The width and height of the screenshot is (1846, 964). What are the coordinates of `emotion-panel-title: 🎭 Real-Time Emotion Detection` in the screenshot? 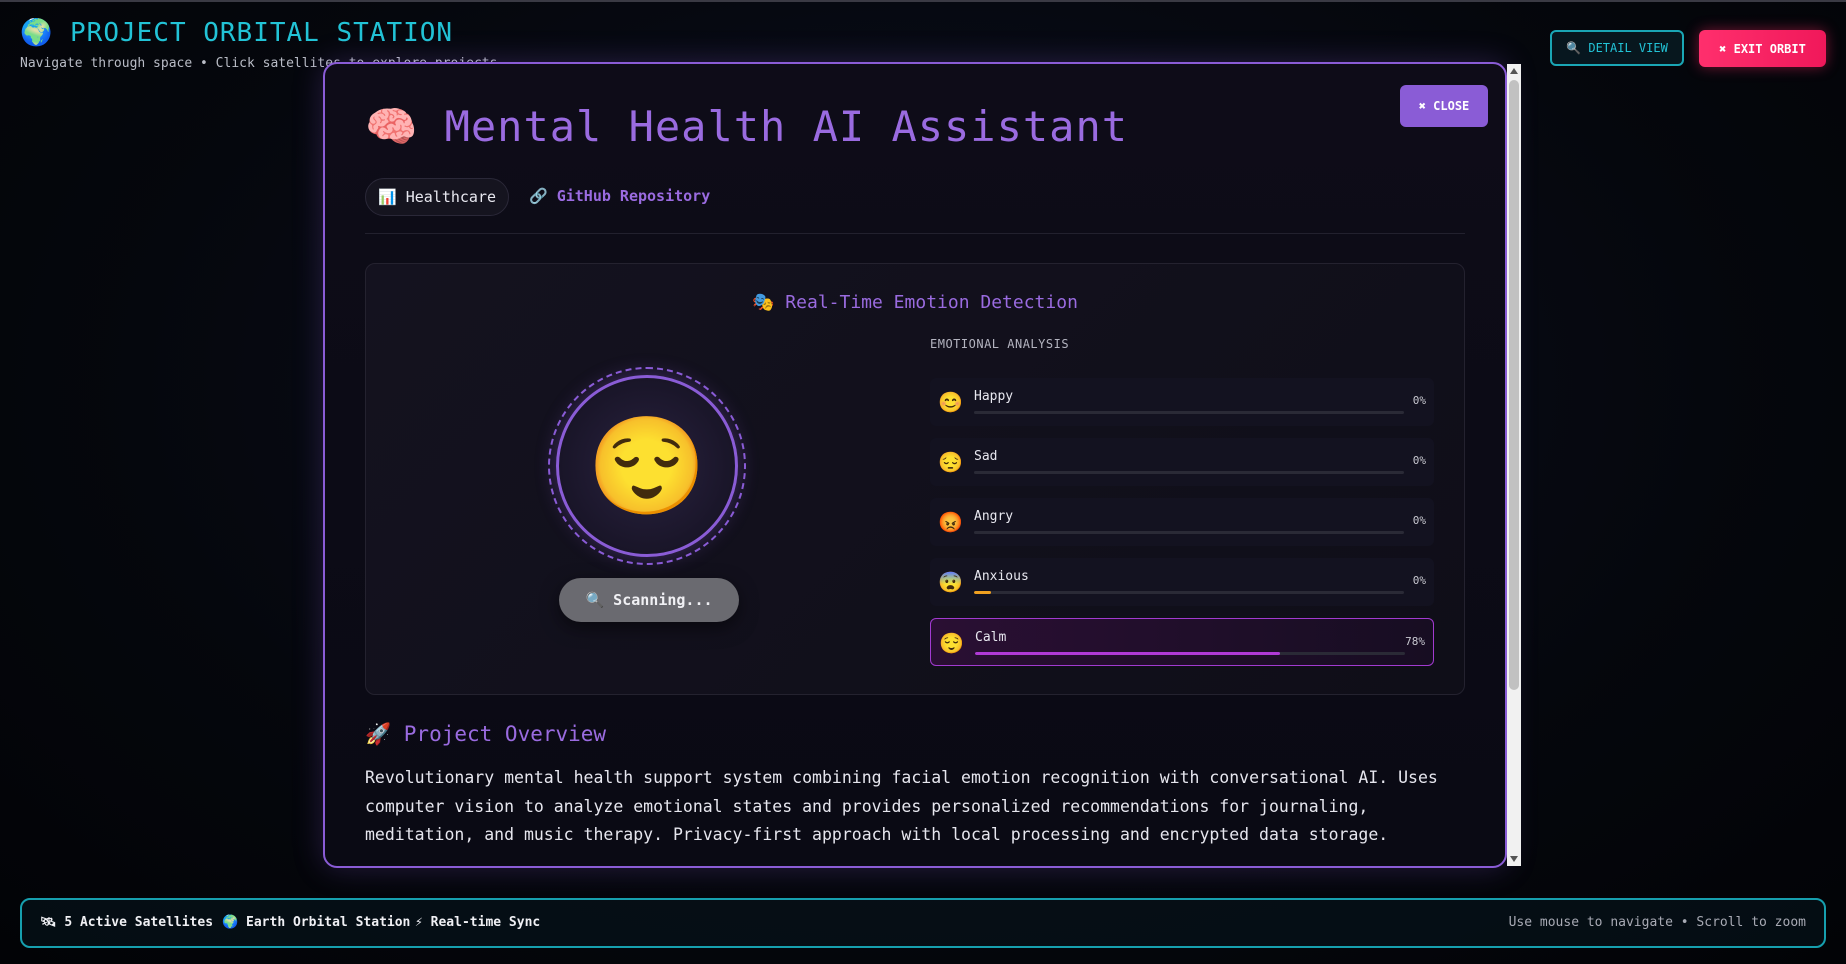 It's located at (915, 302).